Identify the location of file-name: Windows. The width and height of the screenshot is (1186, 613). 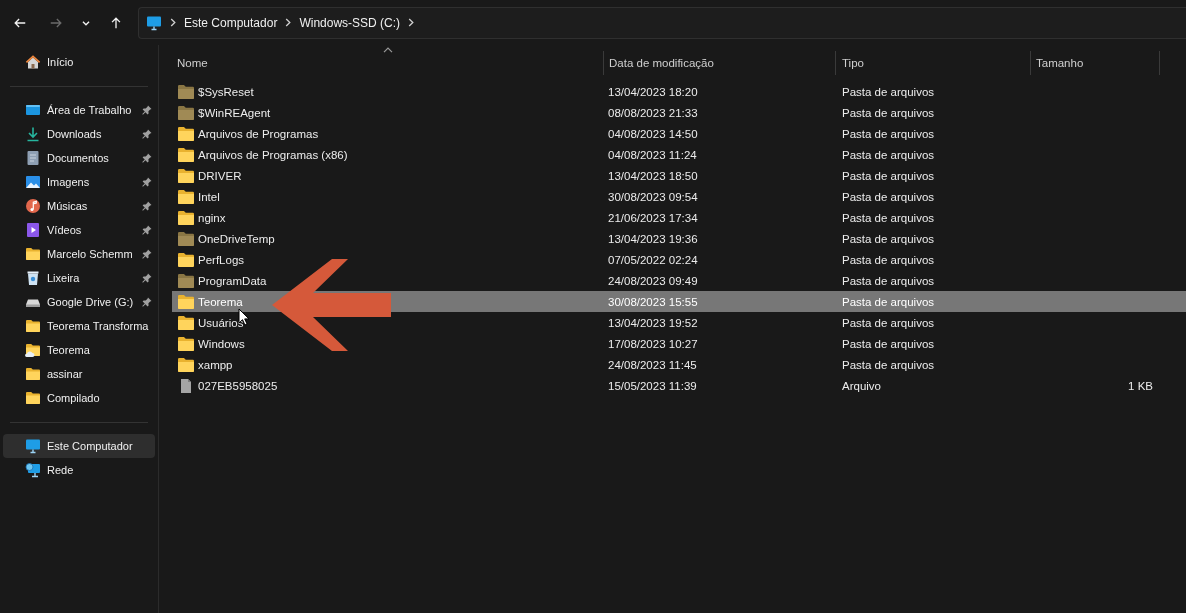
(221, 343).